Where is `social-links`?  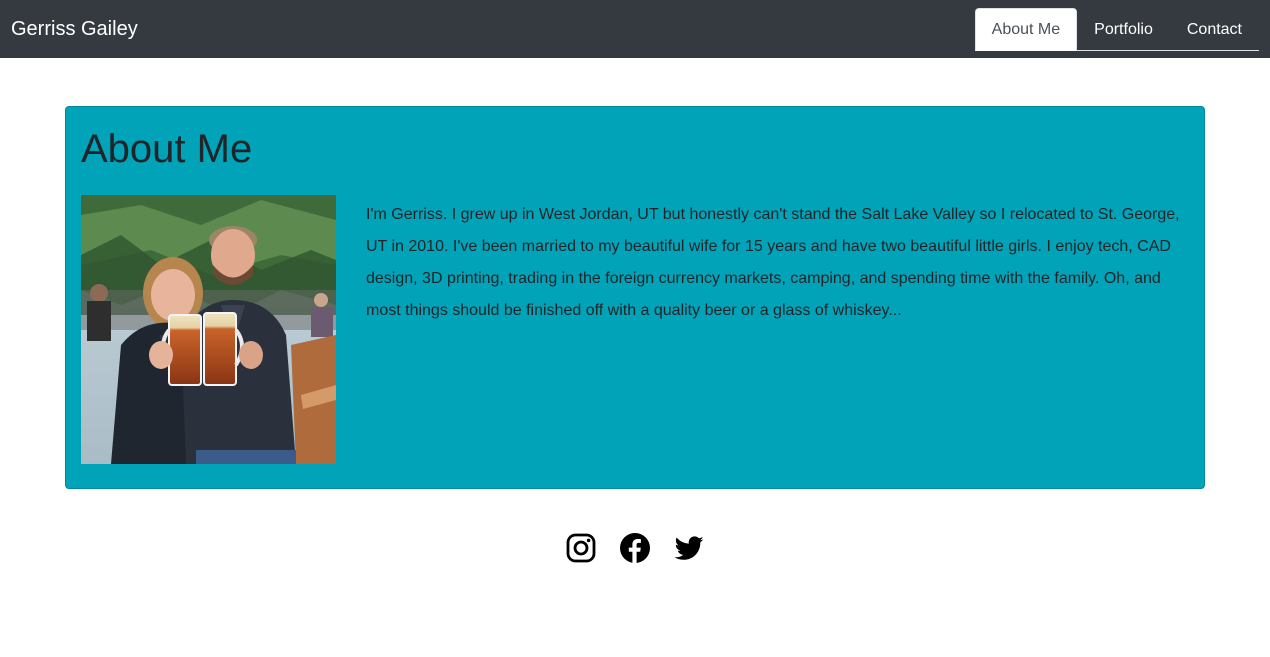
social-links is located at coordinates (635, 548).